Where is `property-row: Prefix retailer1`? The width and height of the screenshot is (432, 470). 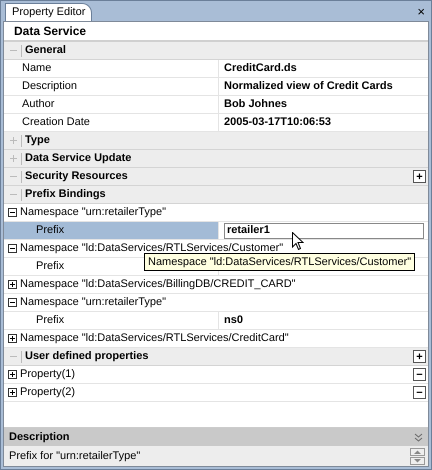 property-row: Prefix retailer1 is located at coordinates (216, 231).